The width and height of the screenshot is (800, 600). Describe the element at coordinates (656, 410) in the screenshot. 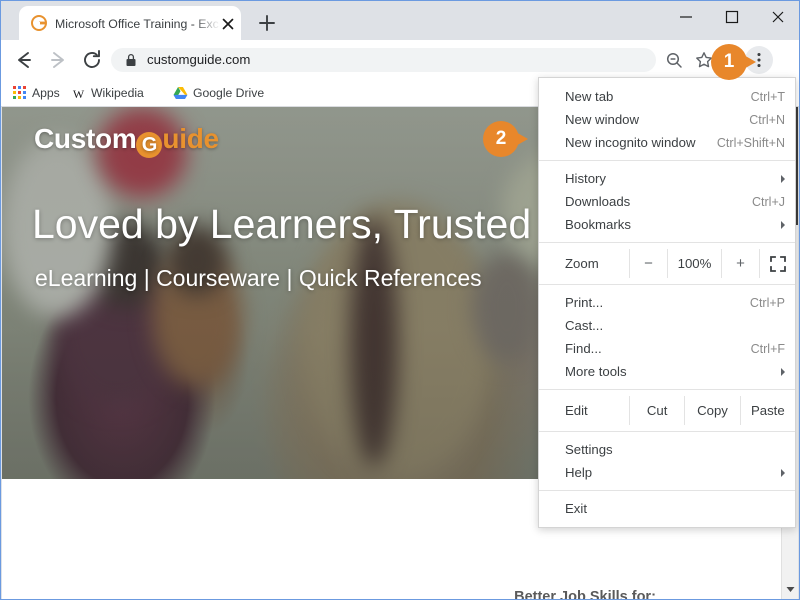

I see `cut-button: Cut` at that location.